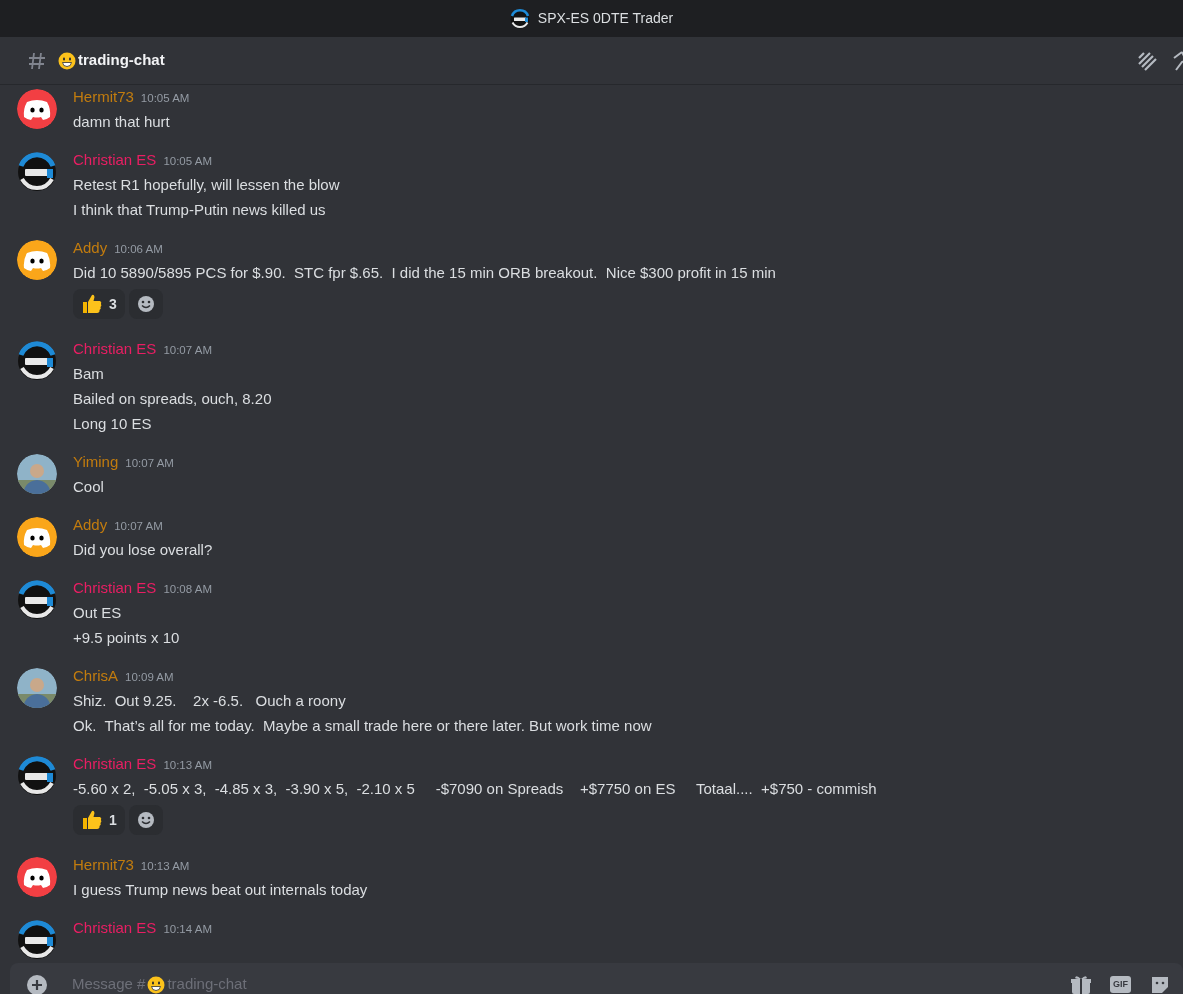 This screenshot has width=1183, height=994. Describe the element at coordinates (424, 273) in the screenshot. I see `message-text: Did 10 5890/5895 PCS for $.90. STC fpr $.65. I did the 15 min ORB breakout. Nice $300 profit in 15 min` at that location.